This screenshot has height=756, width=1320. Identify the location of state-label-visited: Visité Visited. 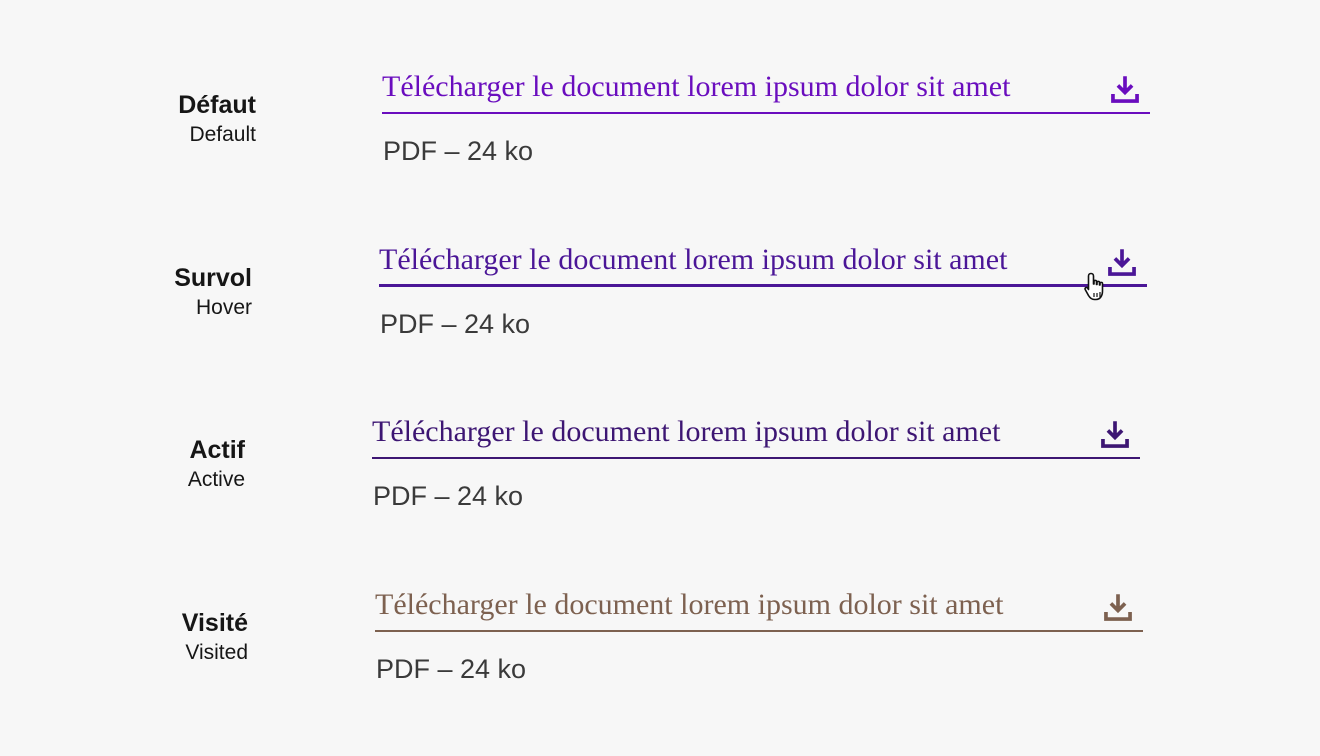
(215, 637).